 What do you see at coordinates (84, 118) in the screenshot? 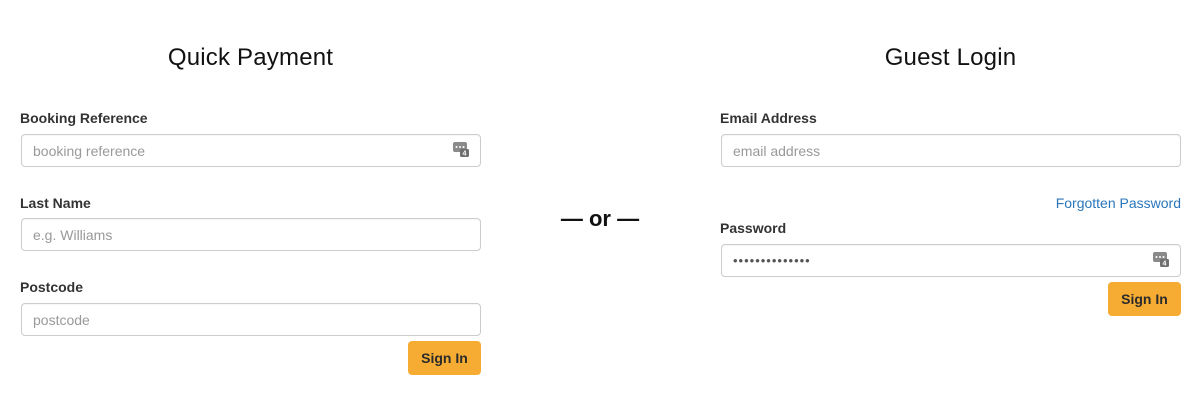
I see `booking-reference-label: Booking Reference` at bounding box center [84, 118].